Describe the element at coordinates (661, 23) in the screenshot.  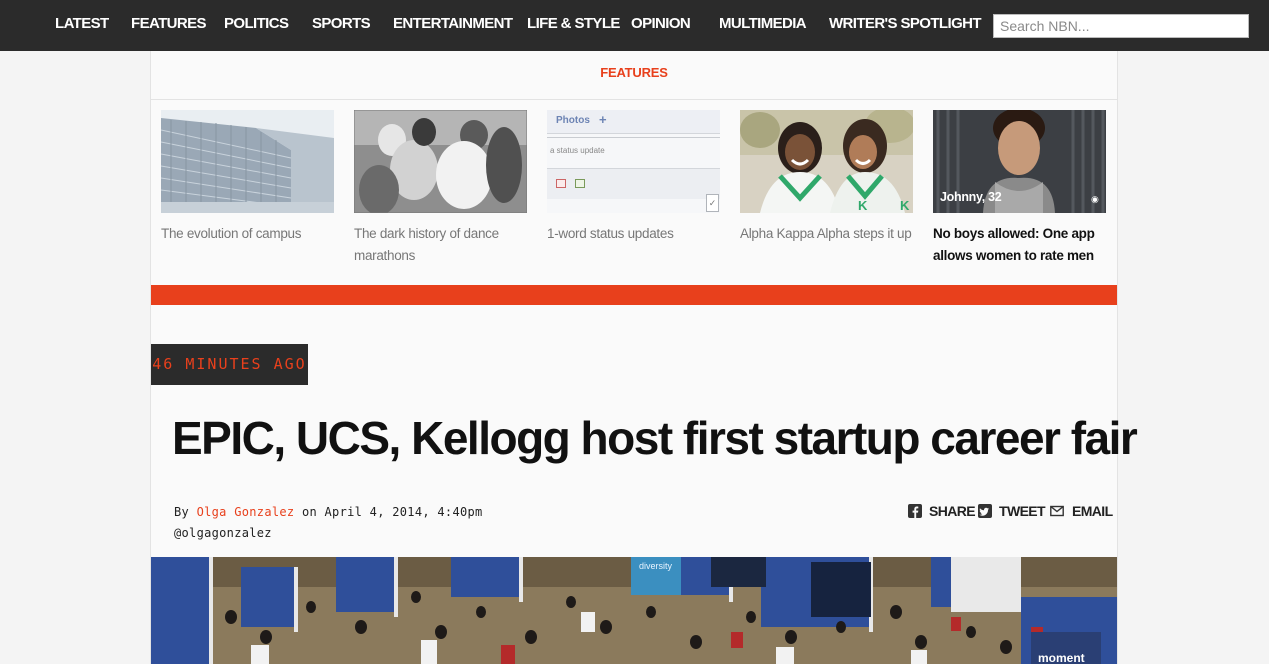
I see `nav-opinion: OPINION` at that location.